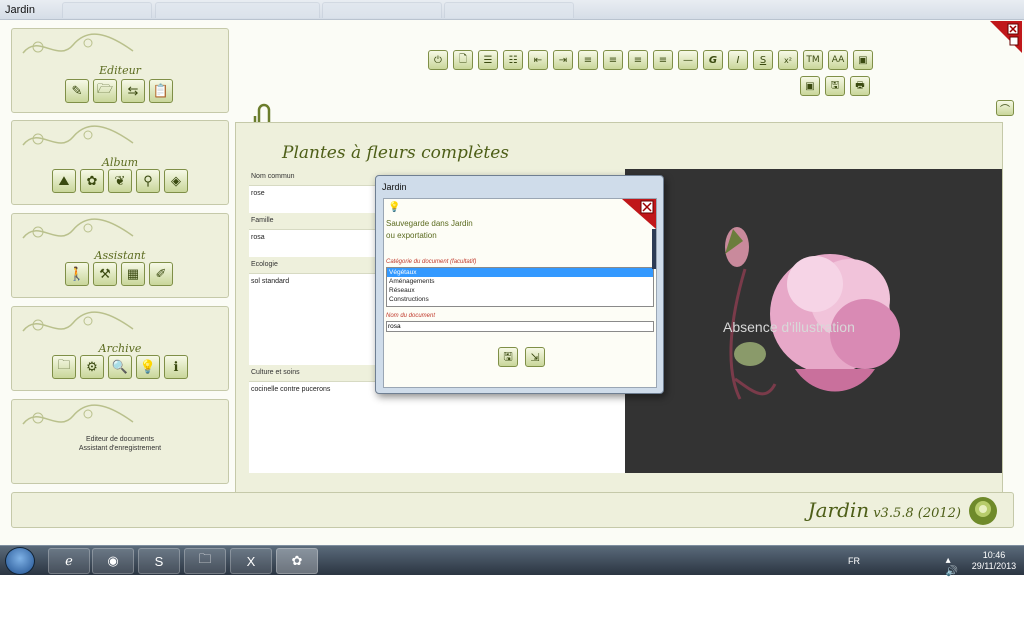 Image resolution: width=1024 pixels, height=621 pixels. Describe the element at coordinates (105, 274) in the screenshot. I see `tools-icon: ⚒` at that location.